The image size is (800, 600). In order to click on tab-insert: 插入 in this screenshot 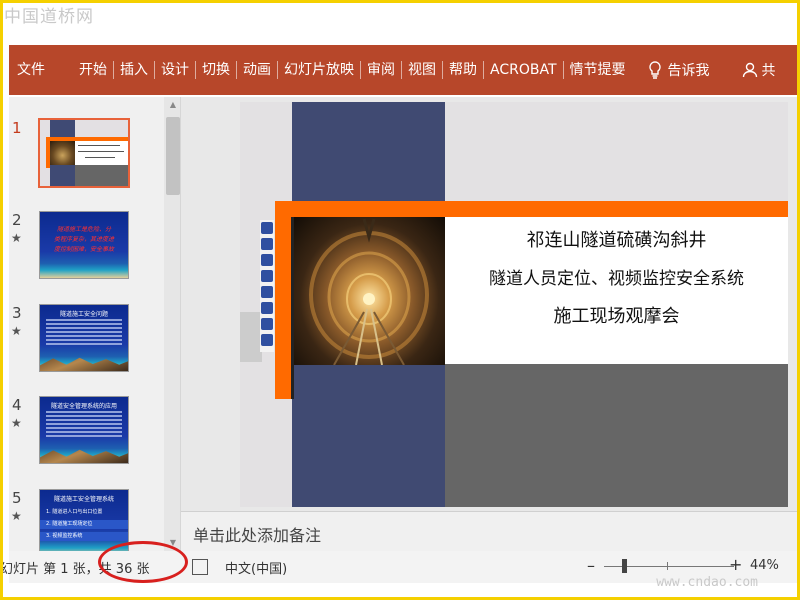, I will do `click(134, 70)`.